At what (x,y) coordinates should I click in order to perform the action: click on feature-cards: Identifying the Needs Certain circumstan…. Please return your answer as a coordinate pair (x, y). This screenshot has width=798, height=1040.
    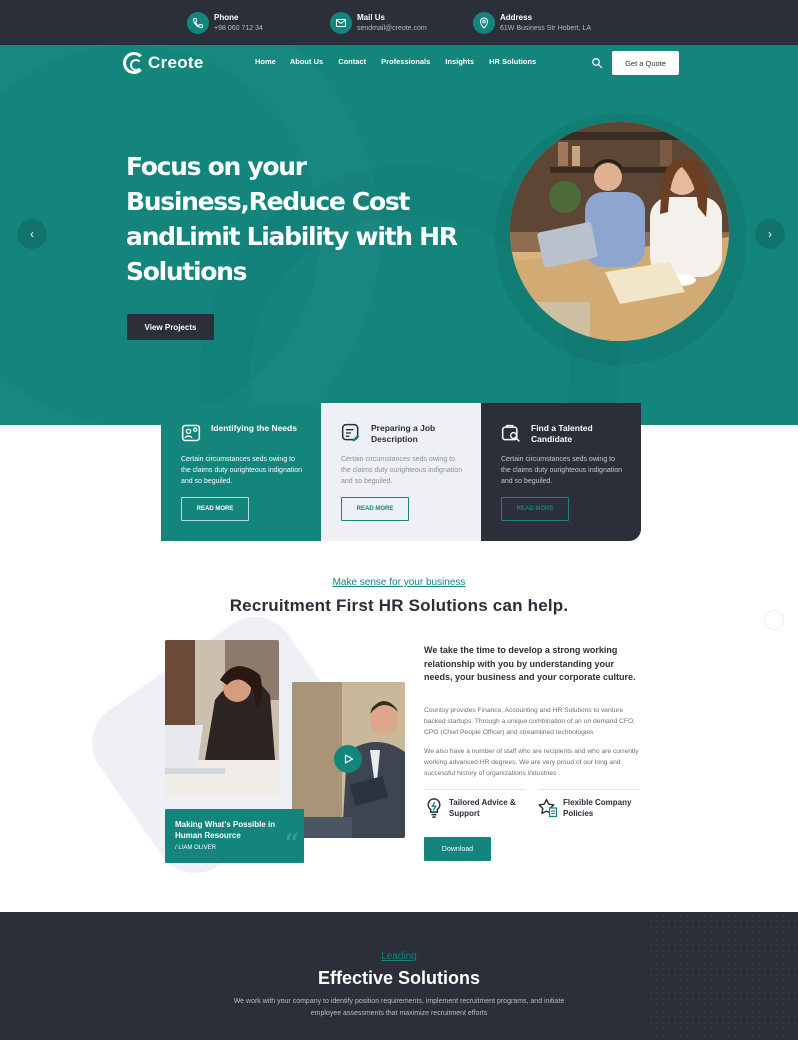
    Looking at the image, I should click on (401, 472).